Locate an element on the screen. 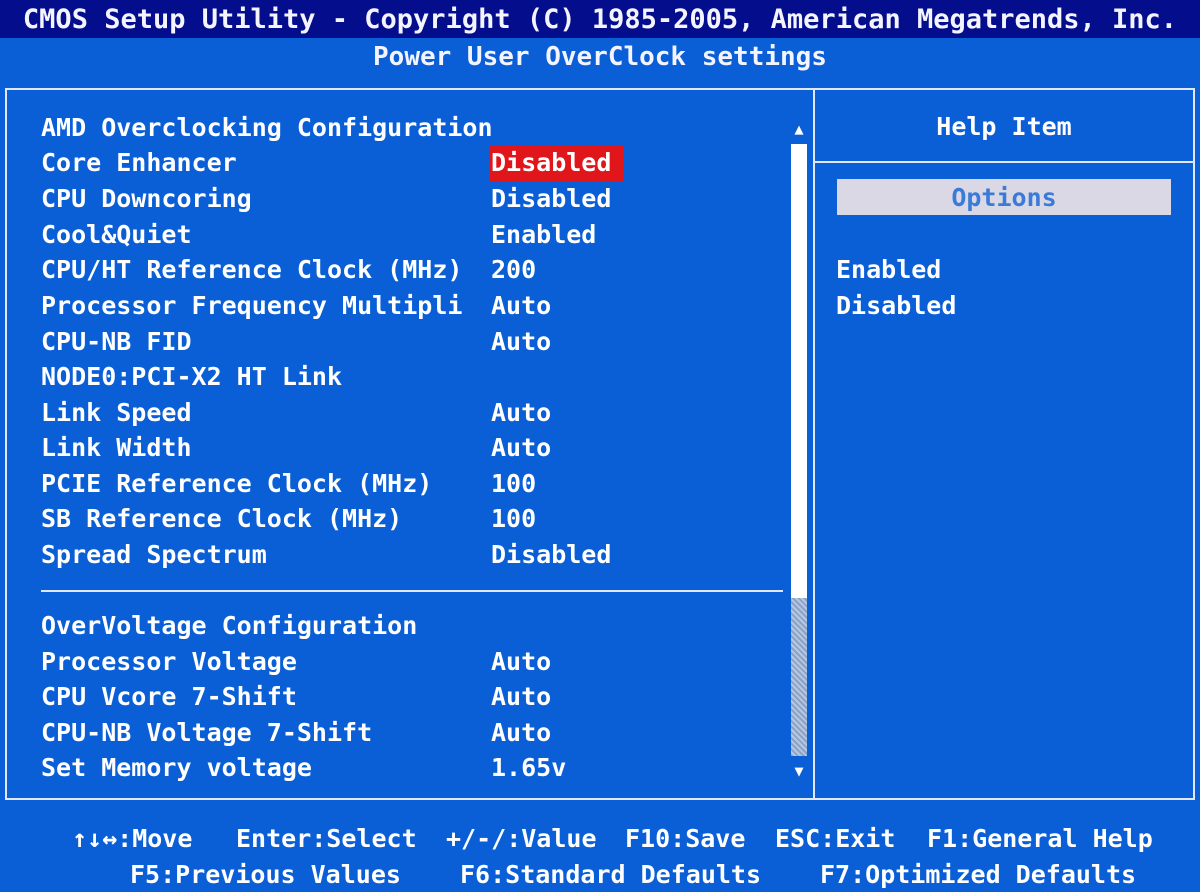  setting-row-pcie-reference-clock: PCIE Reference Clock (MHz) 100 is located at coordinates (411, 484).